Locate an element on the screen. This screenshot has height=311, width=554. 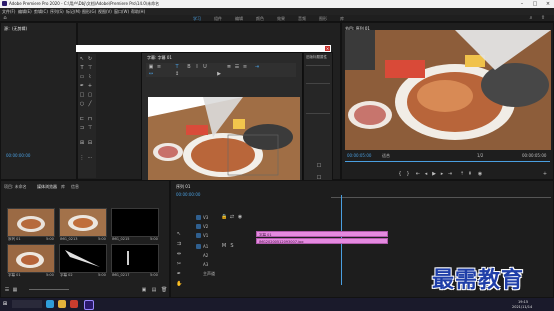
program-resolution-dropdown: 1/2 is located at coordinates (480, 155).